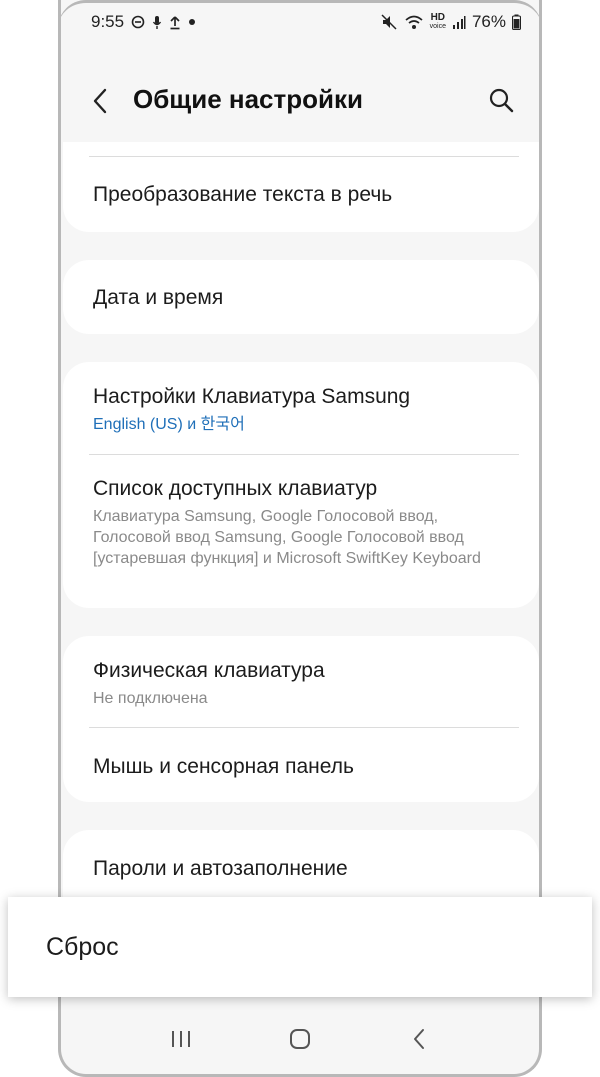 Image resolution: width=600 pixels, height=1077 pixels. I want to click on nav-back-button, so click(419, 1039).